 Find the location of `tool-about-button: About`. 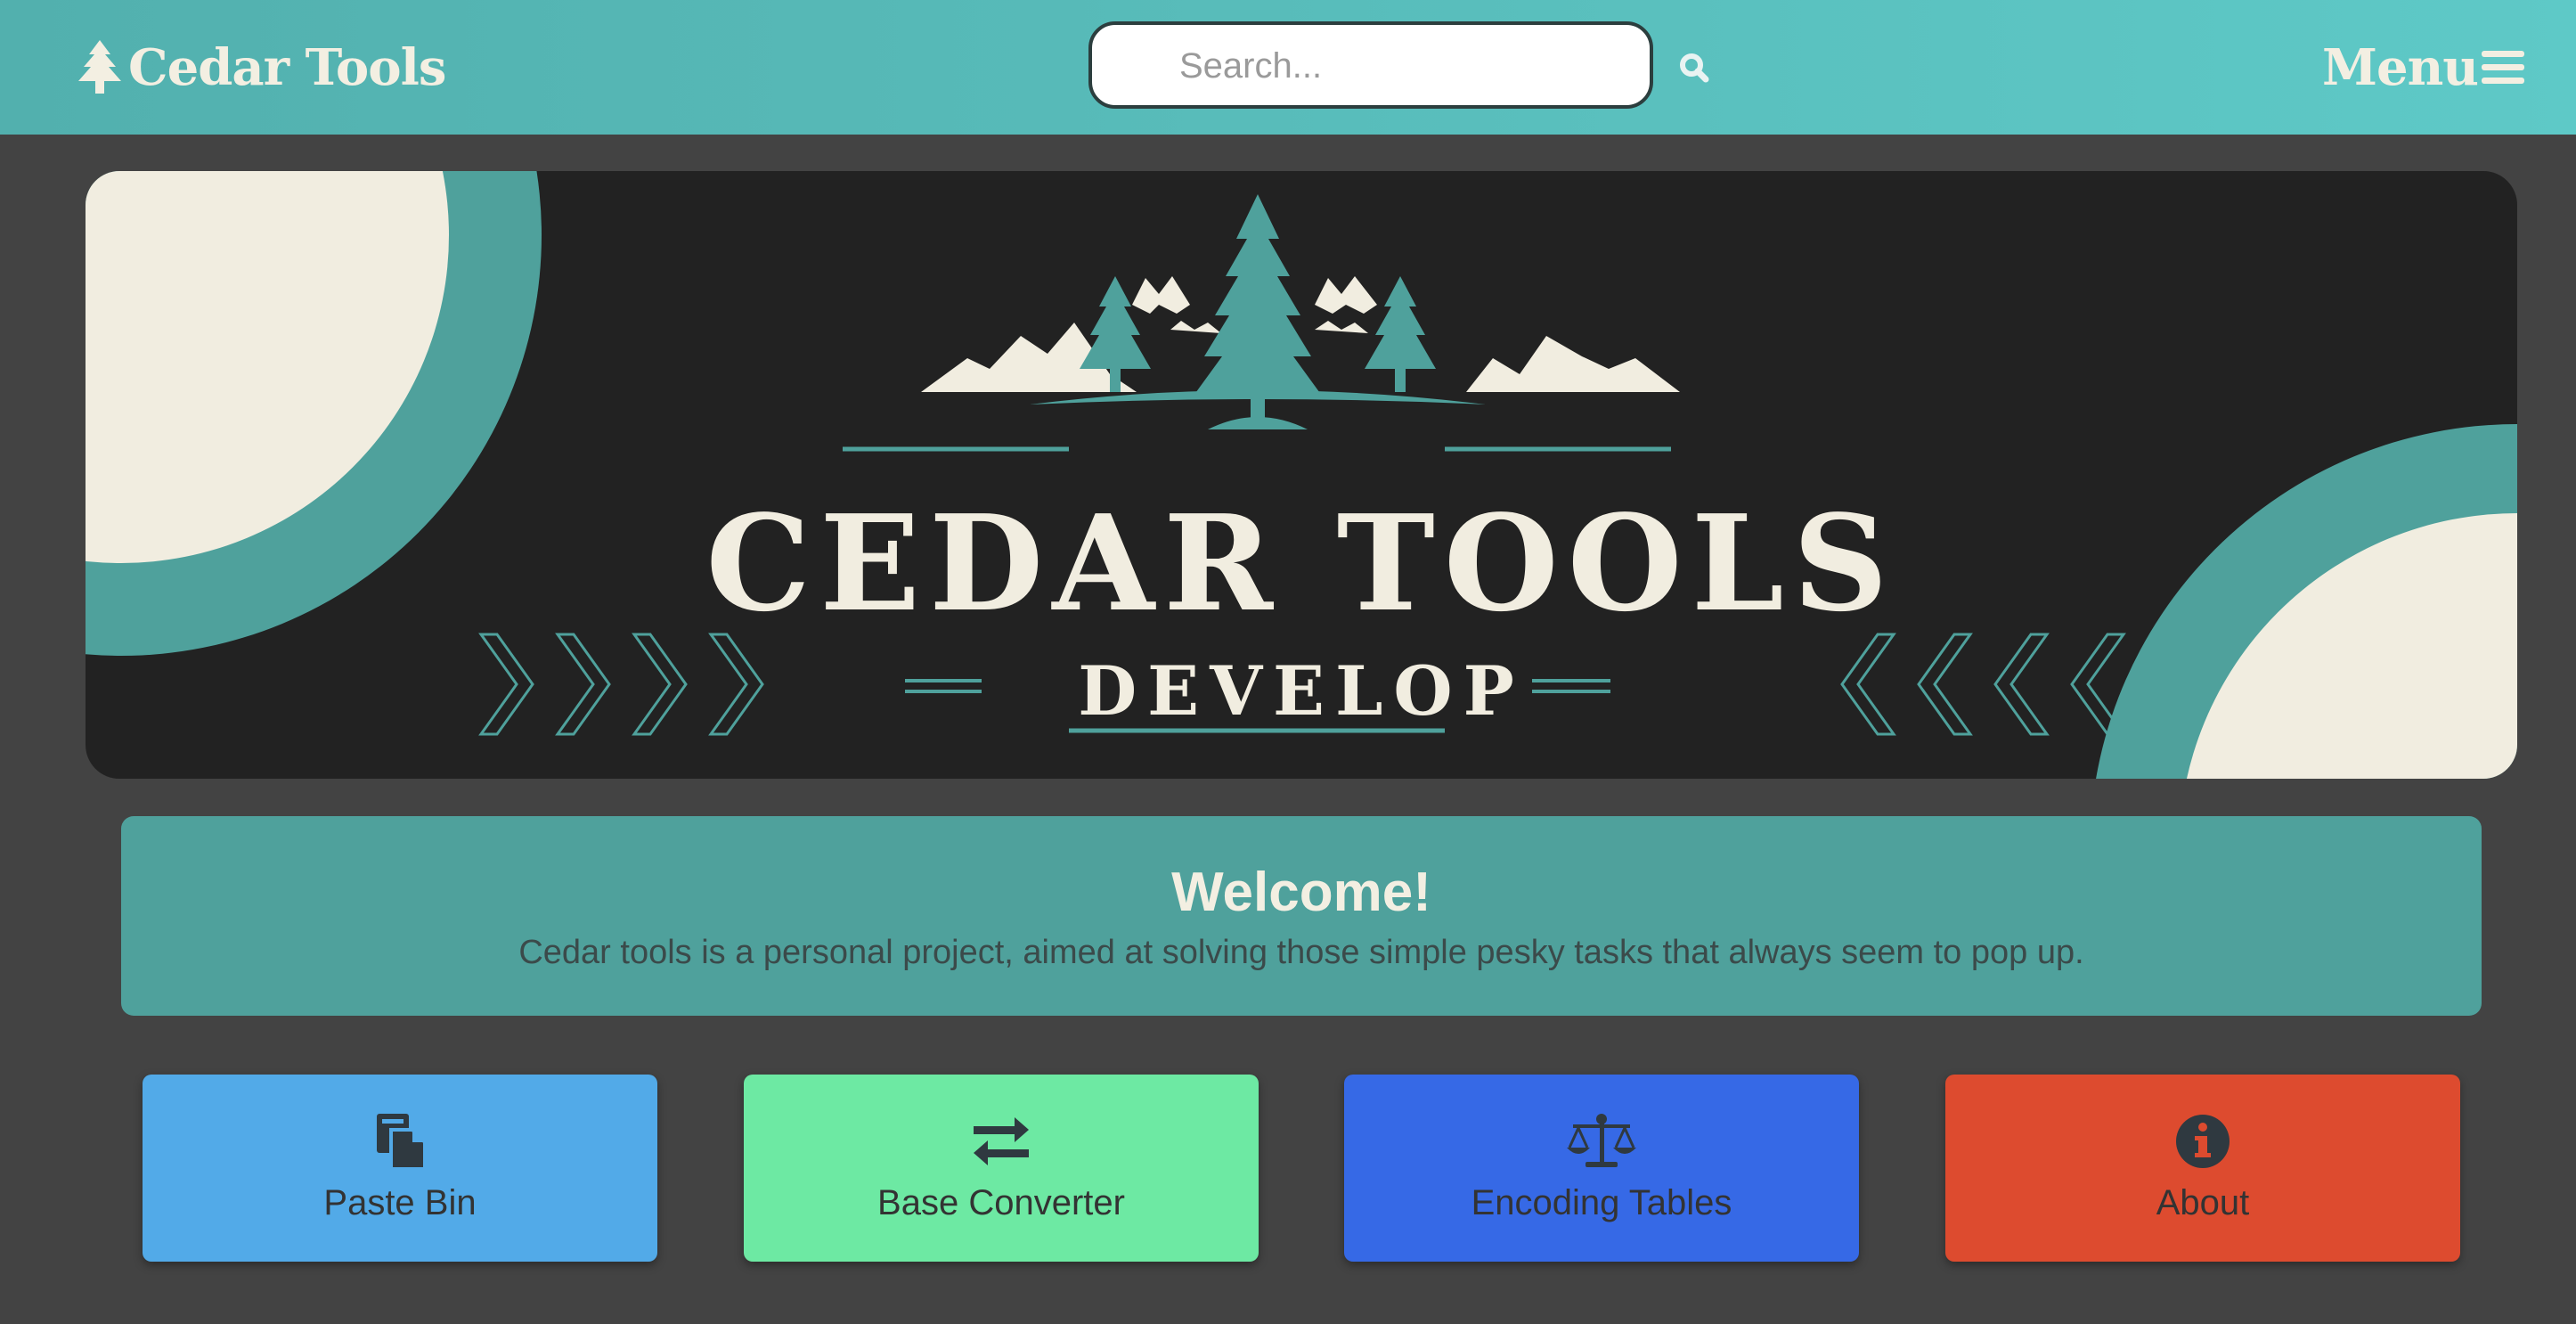

tool-about-button: About is located at coordinates (2203, 1168).